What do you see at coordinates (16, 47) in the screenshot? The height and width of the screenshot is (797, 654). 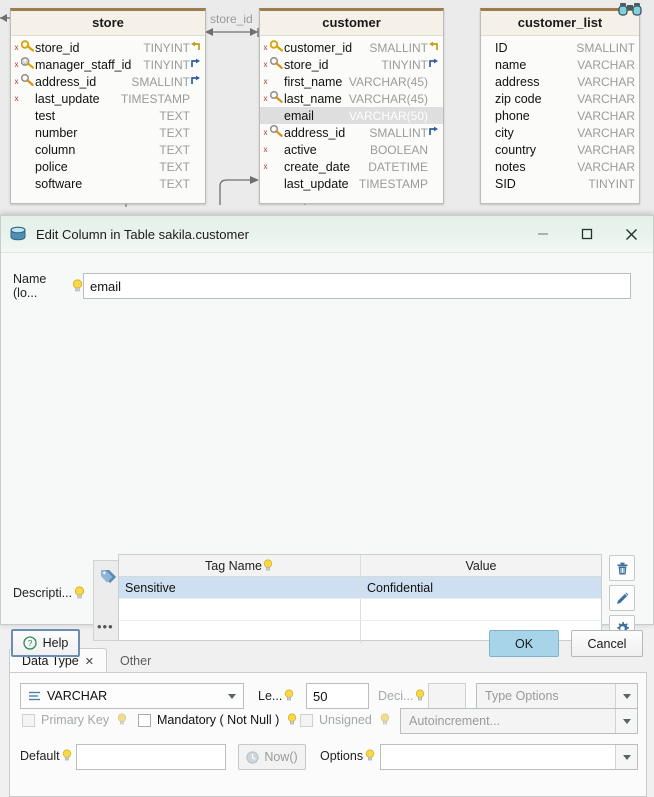 I see `nullable-mark: x` at bounding box center [16, 47].